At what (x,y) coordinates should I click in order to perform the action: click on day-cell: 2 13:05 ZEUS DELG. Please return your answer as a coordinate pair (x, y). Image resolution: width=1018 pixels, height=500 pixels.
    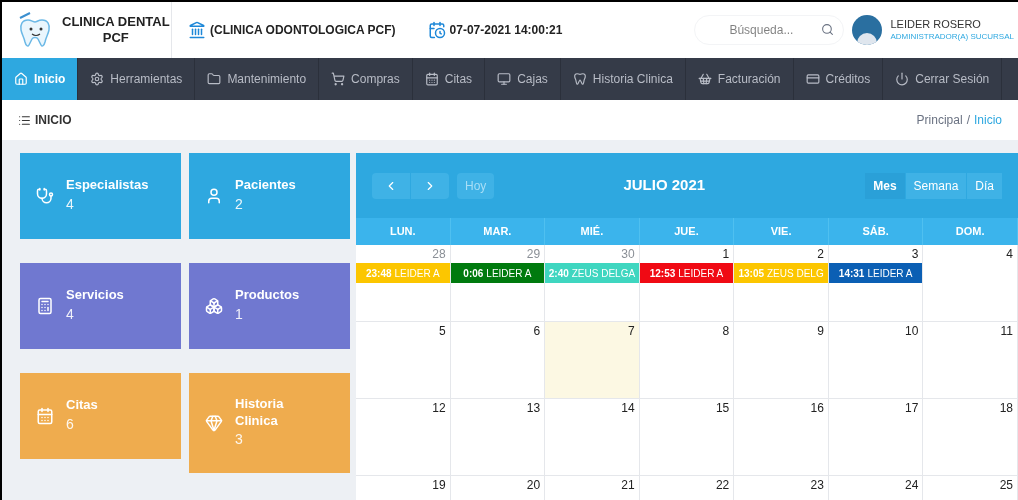
    Looking at the image, I should click on (781, 283).